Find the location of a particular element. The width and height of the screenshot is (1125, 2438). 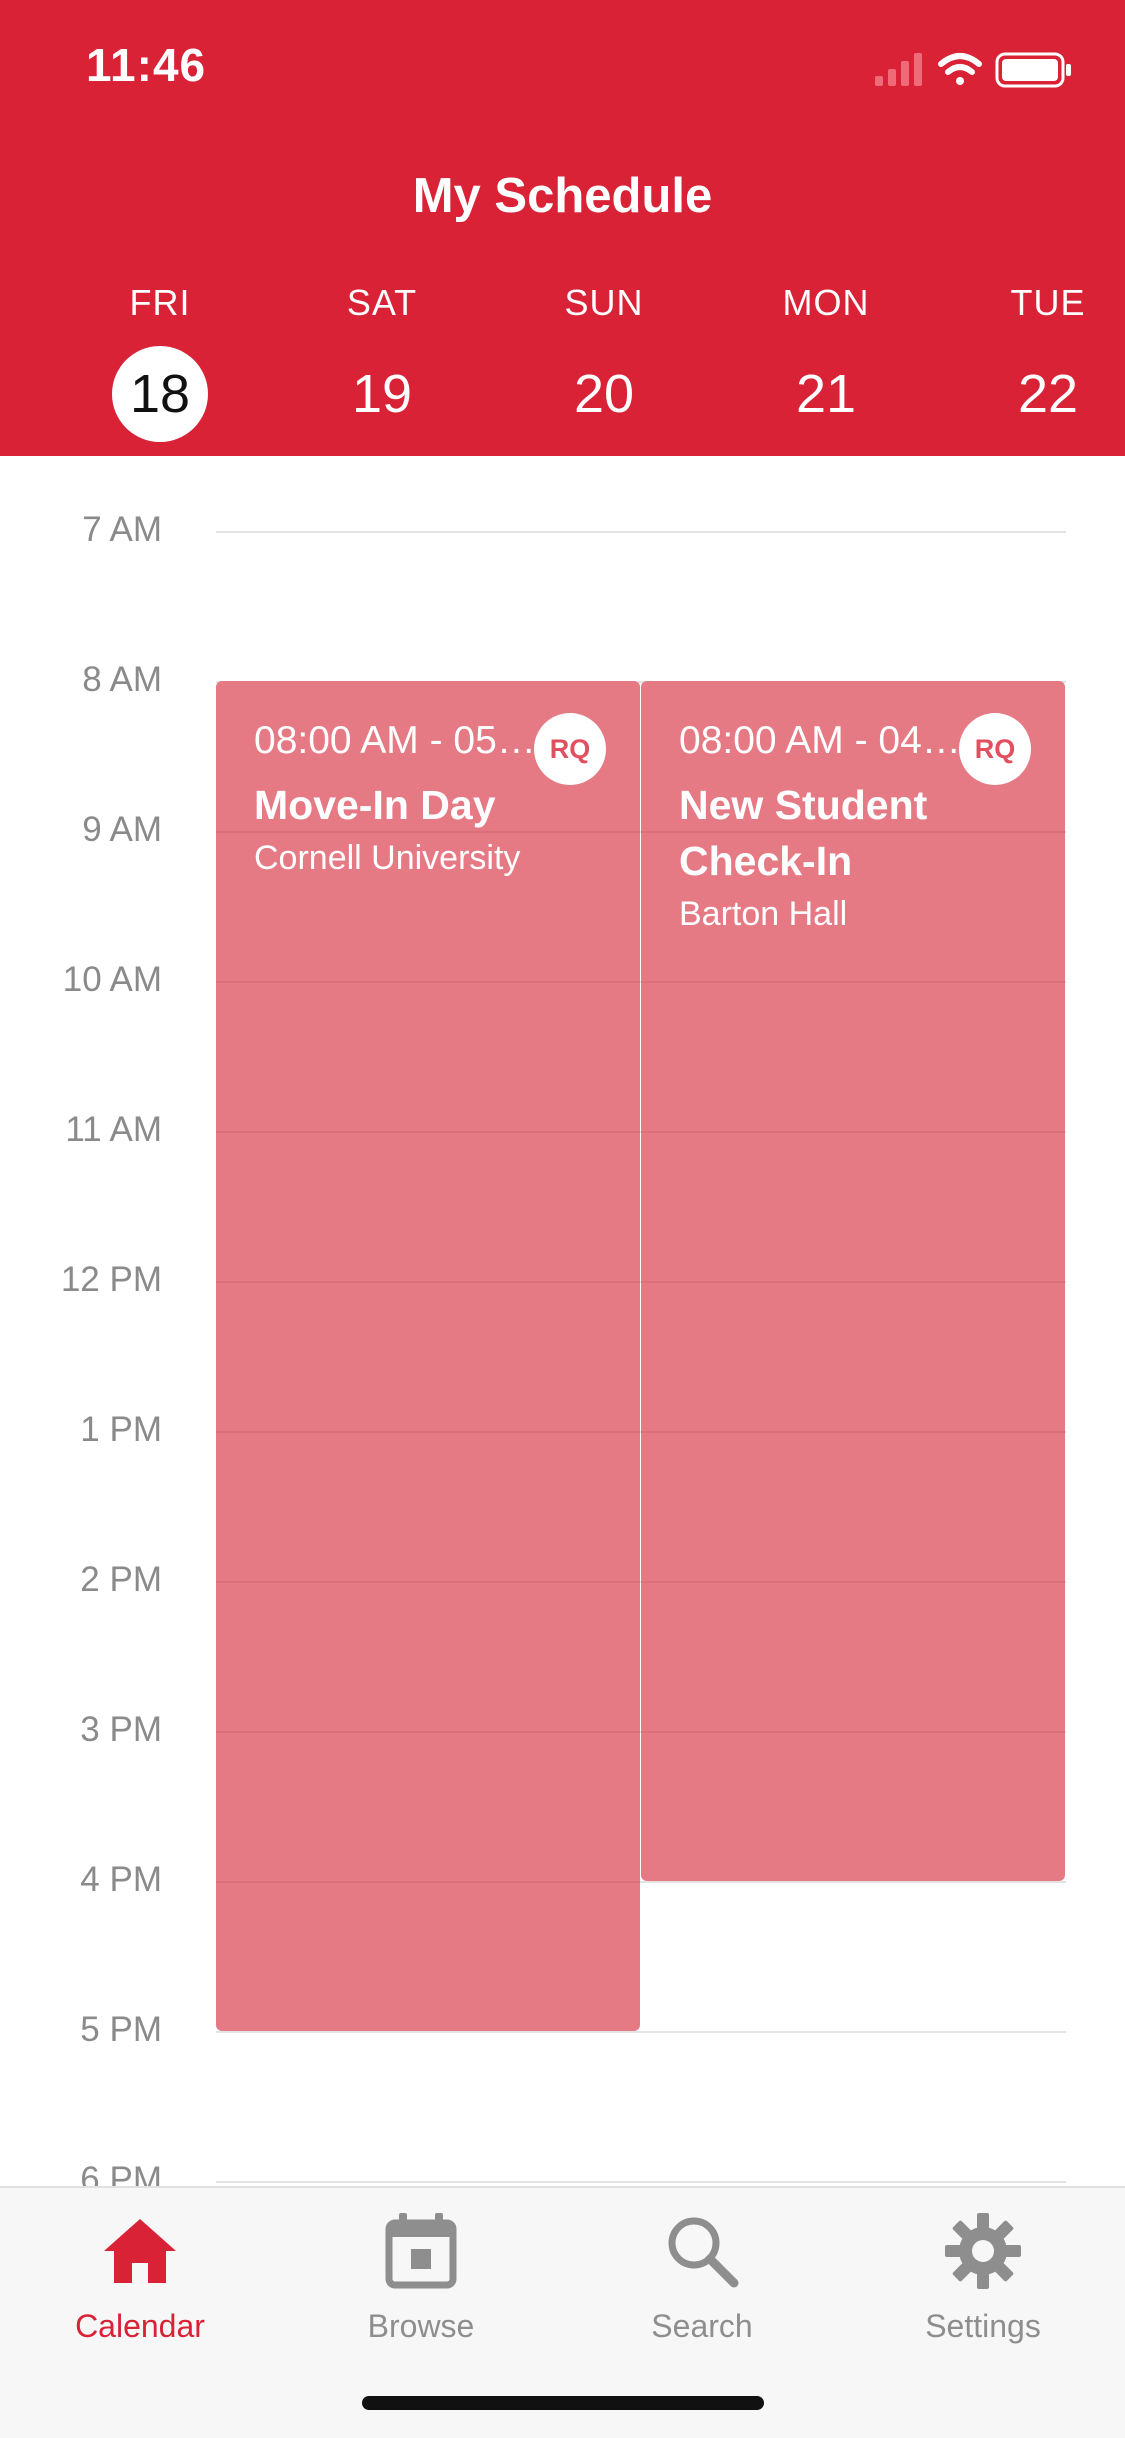

day-number: 21 is located at coordinates (826, 394).